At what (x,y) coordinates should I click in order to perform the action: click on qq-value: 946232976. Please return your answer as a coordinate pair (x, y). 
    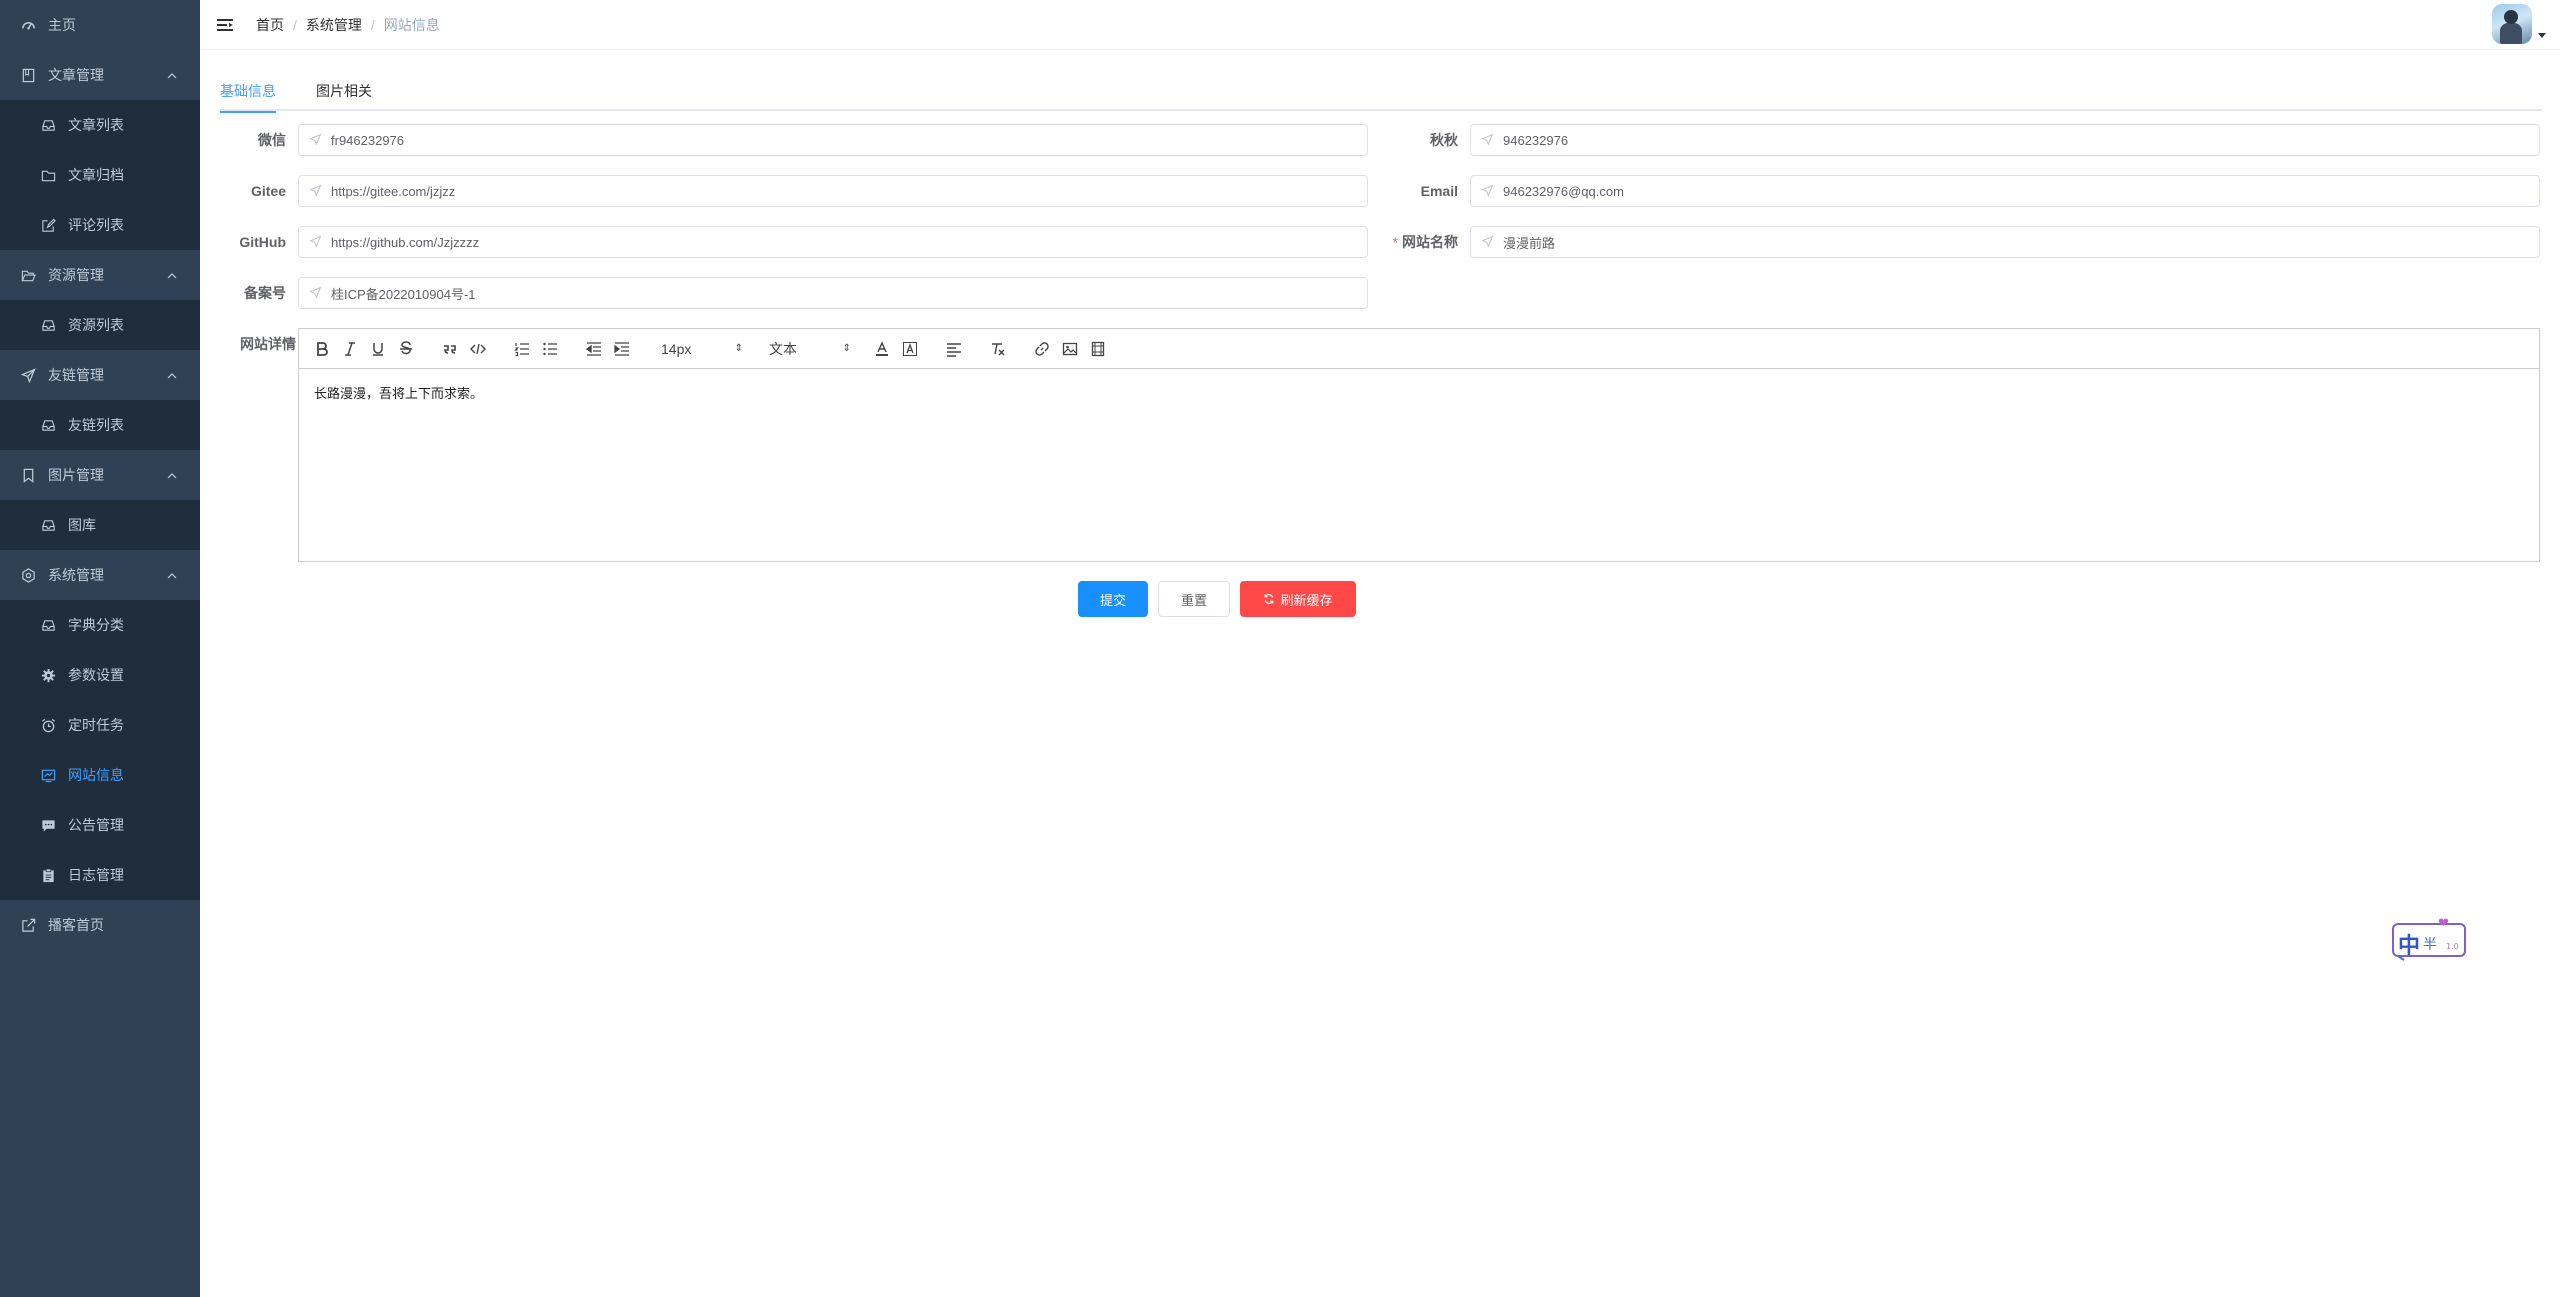
    Looking at the image, I should click on (1536, 140).